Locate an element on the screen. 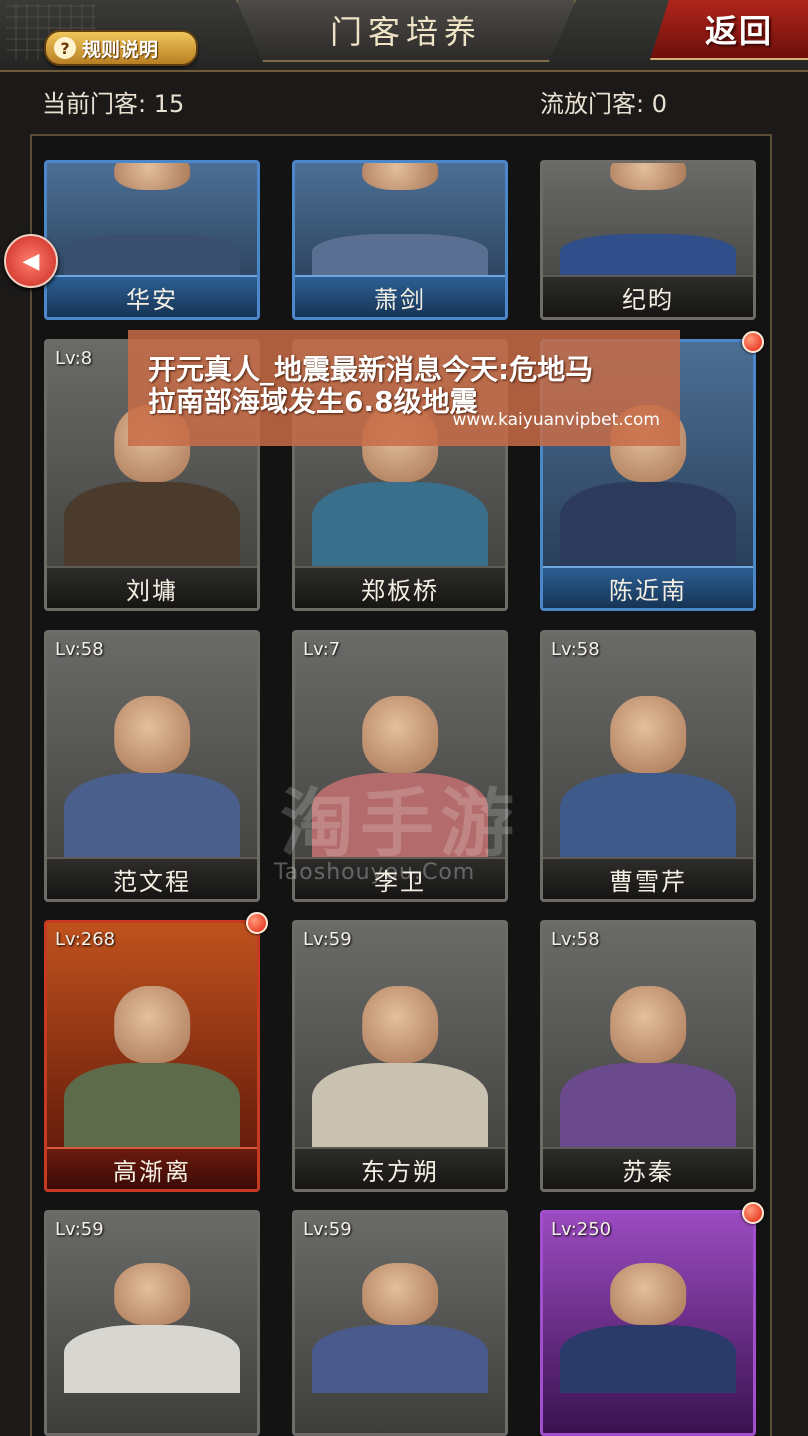  retainer-card: 华安 is located at coordinates (152, 240).